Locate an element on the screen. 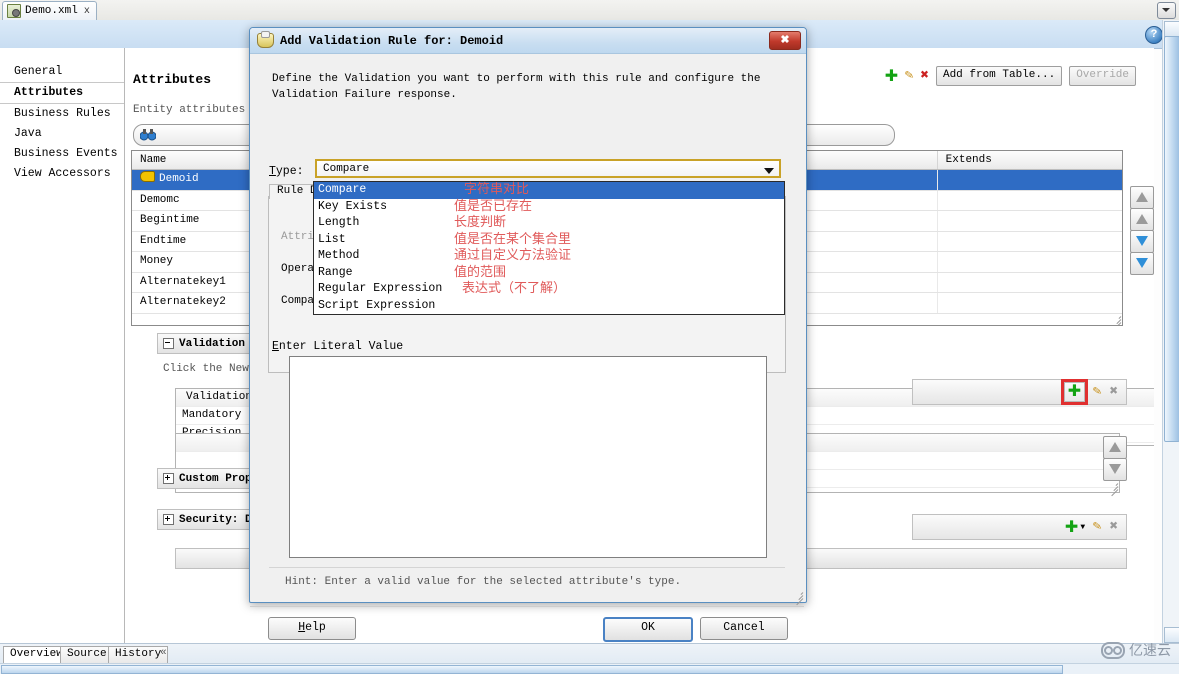 The height and width of the screenshot is (674, 1179). red-x-icon: ✖ is located at coordinates (925, 76).